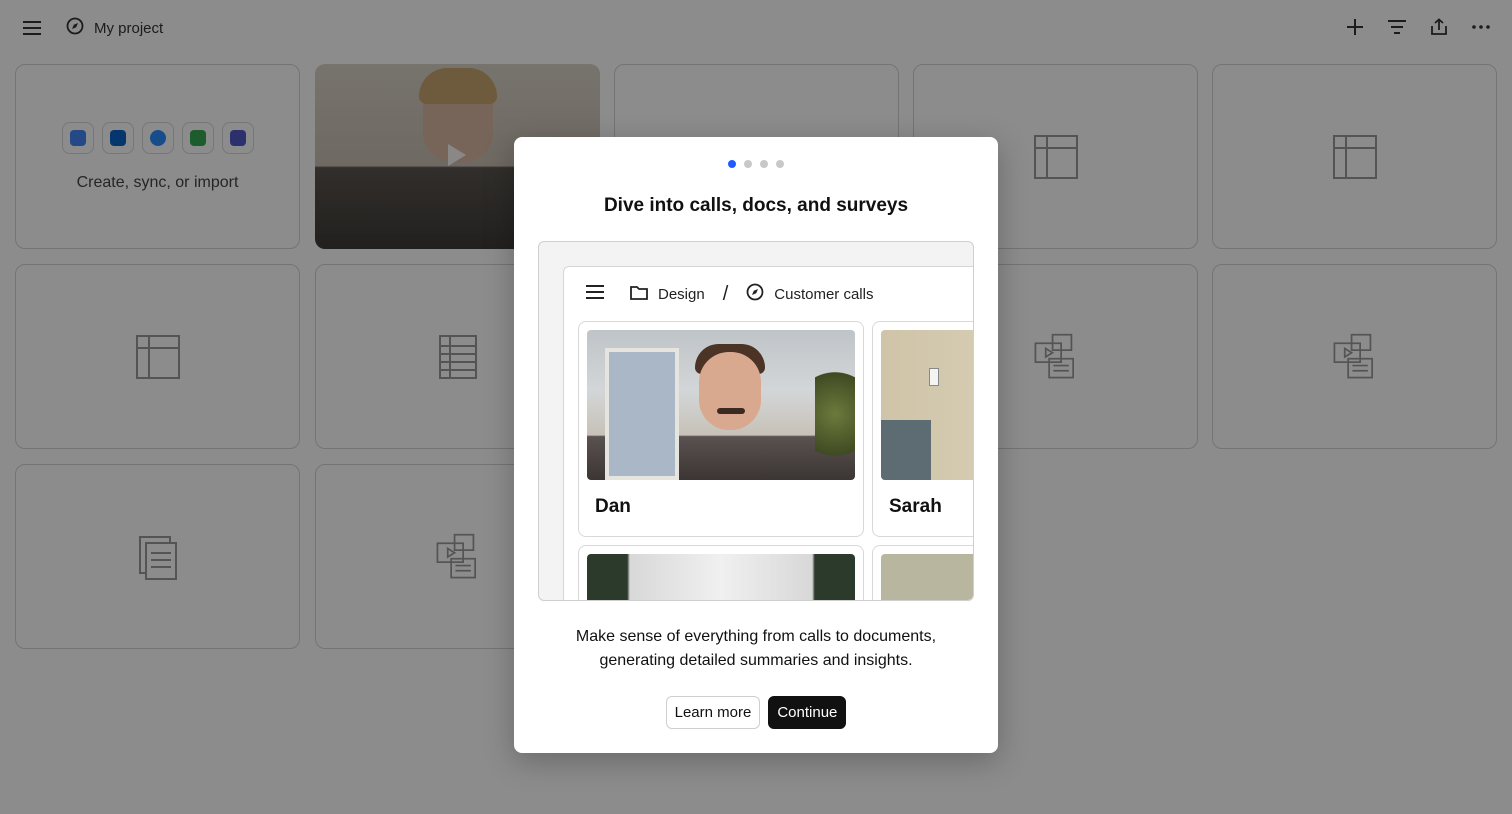 The height and width of the screenshot is (814, 1512). I want to click on preview-window: Design / Customer calls Dan Sarah, so click(768, 433).